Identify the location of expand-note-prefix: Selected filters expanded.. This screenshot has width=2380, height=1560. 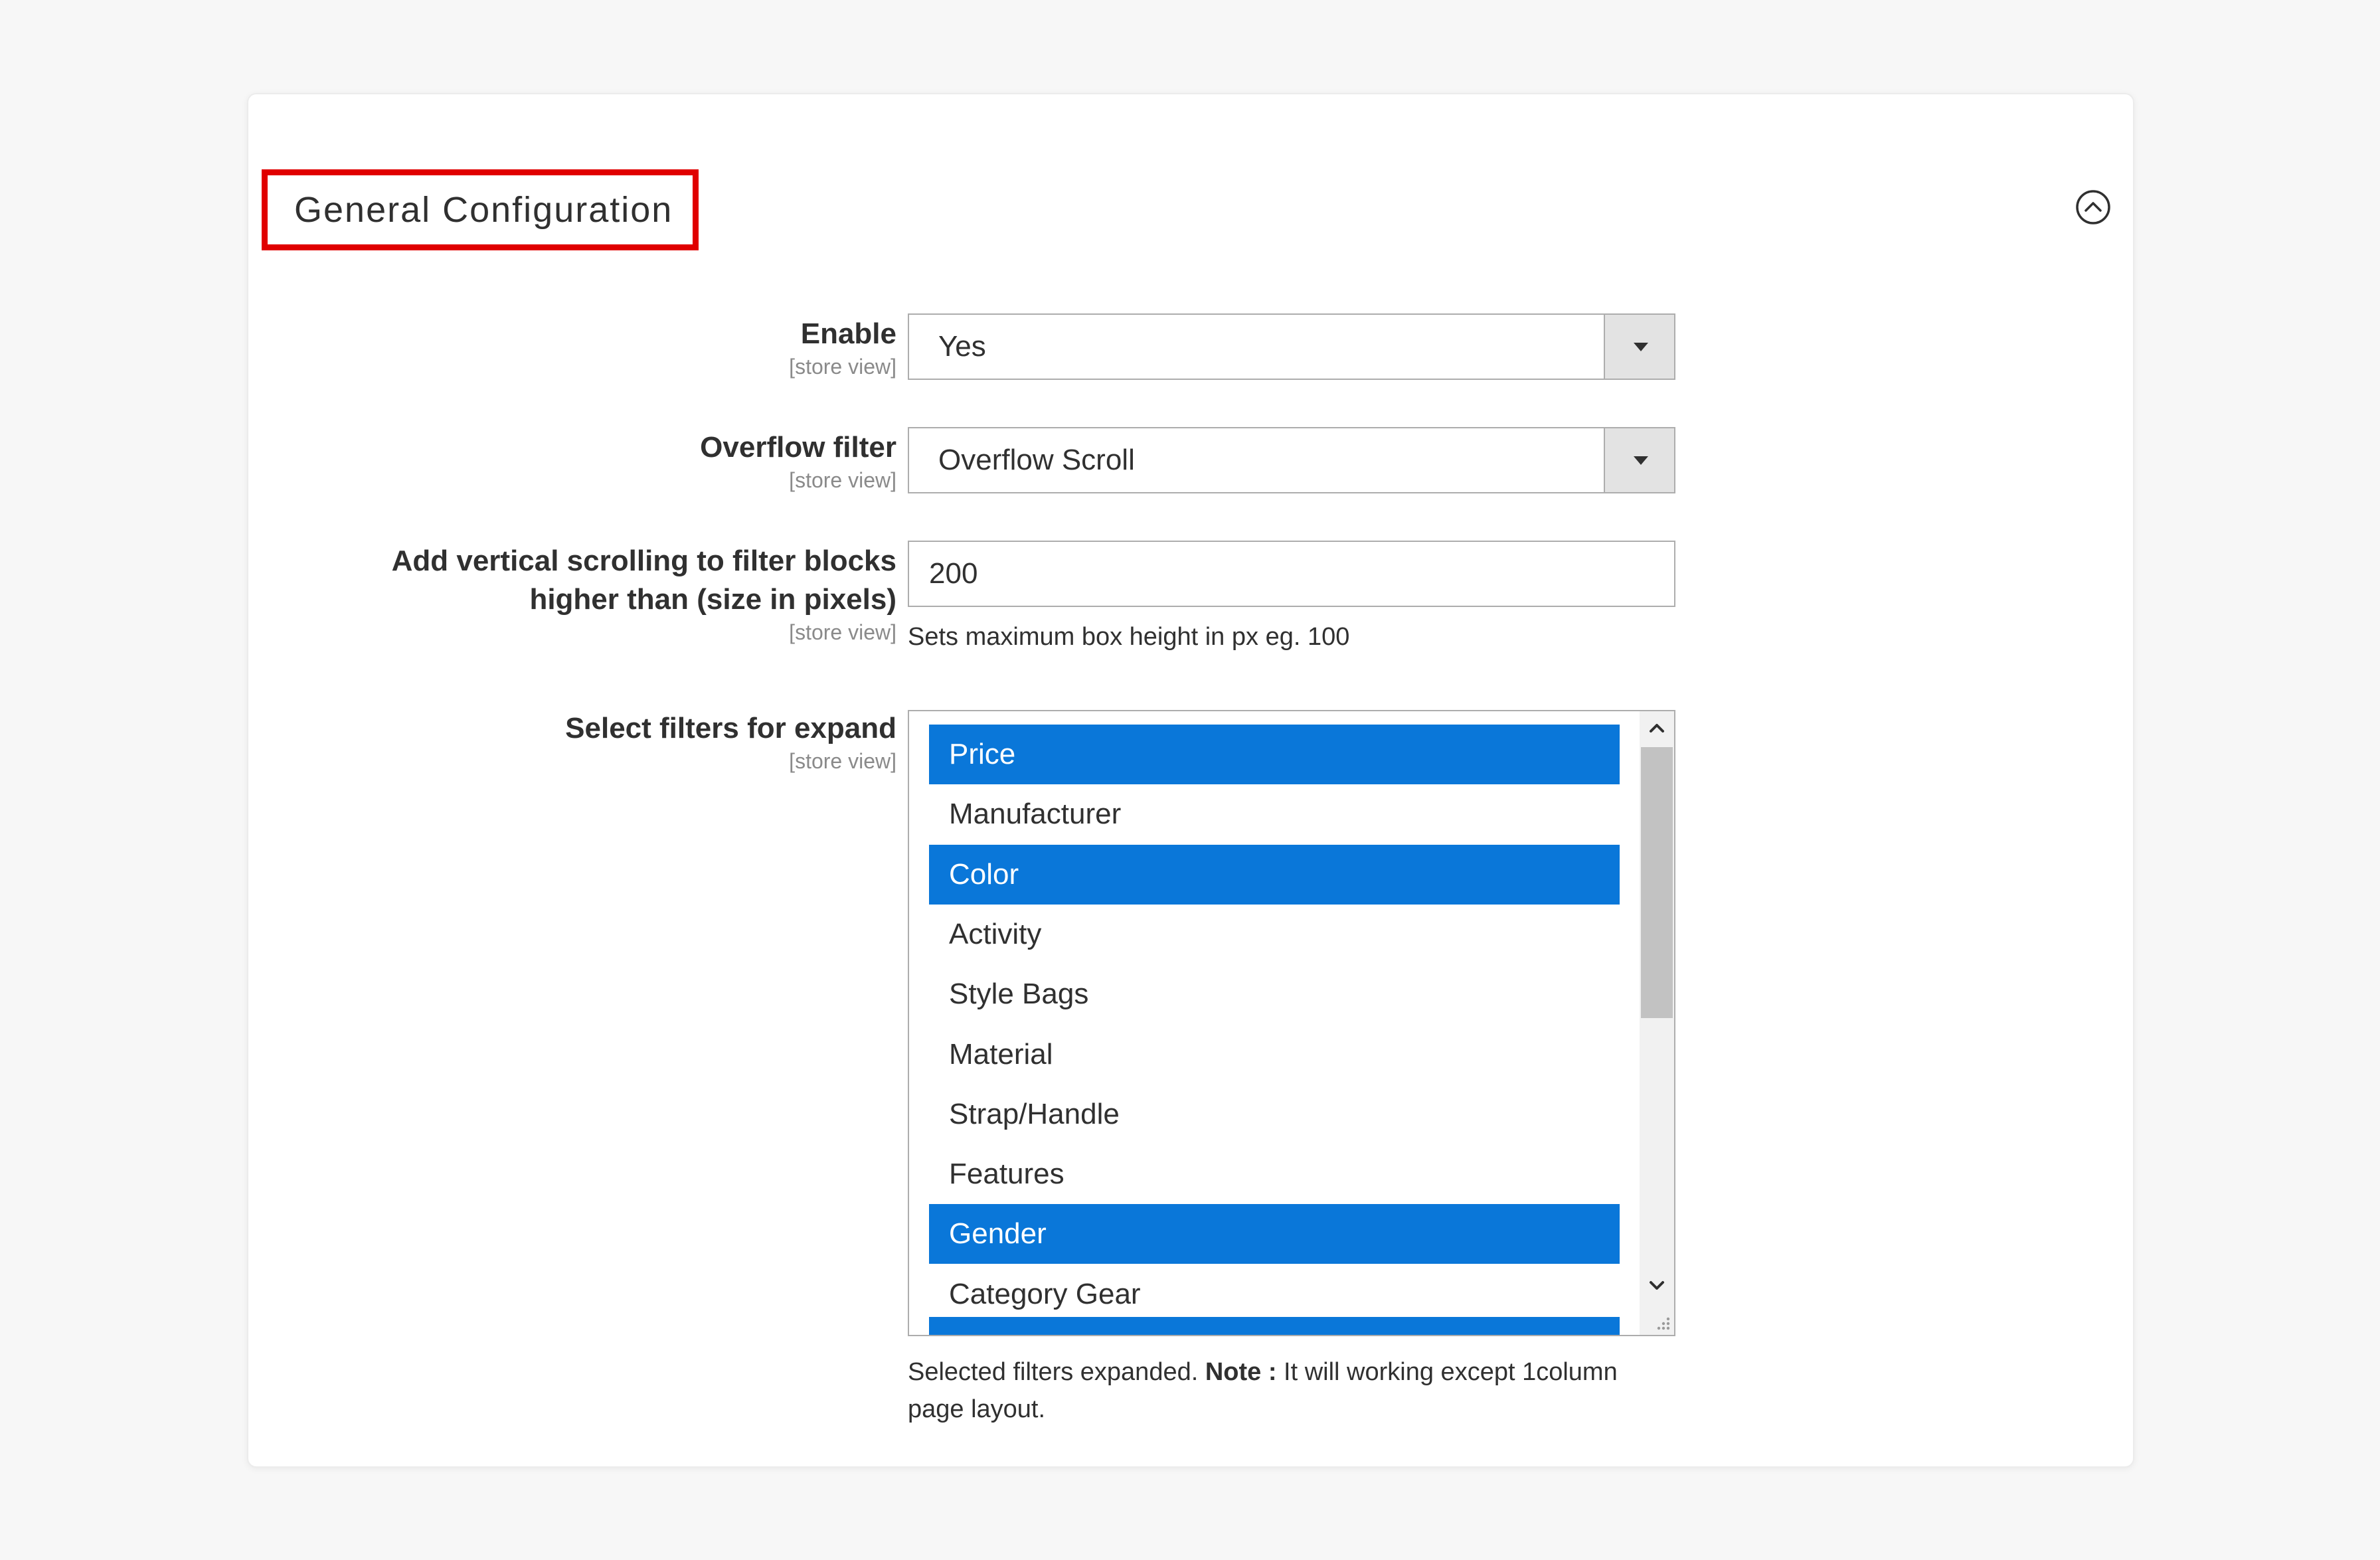
(1056, 1372).